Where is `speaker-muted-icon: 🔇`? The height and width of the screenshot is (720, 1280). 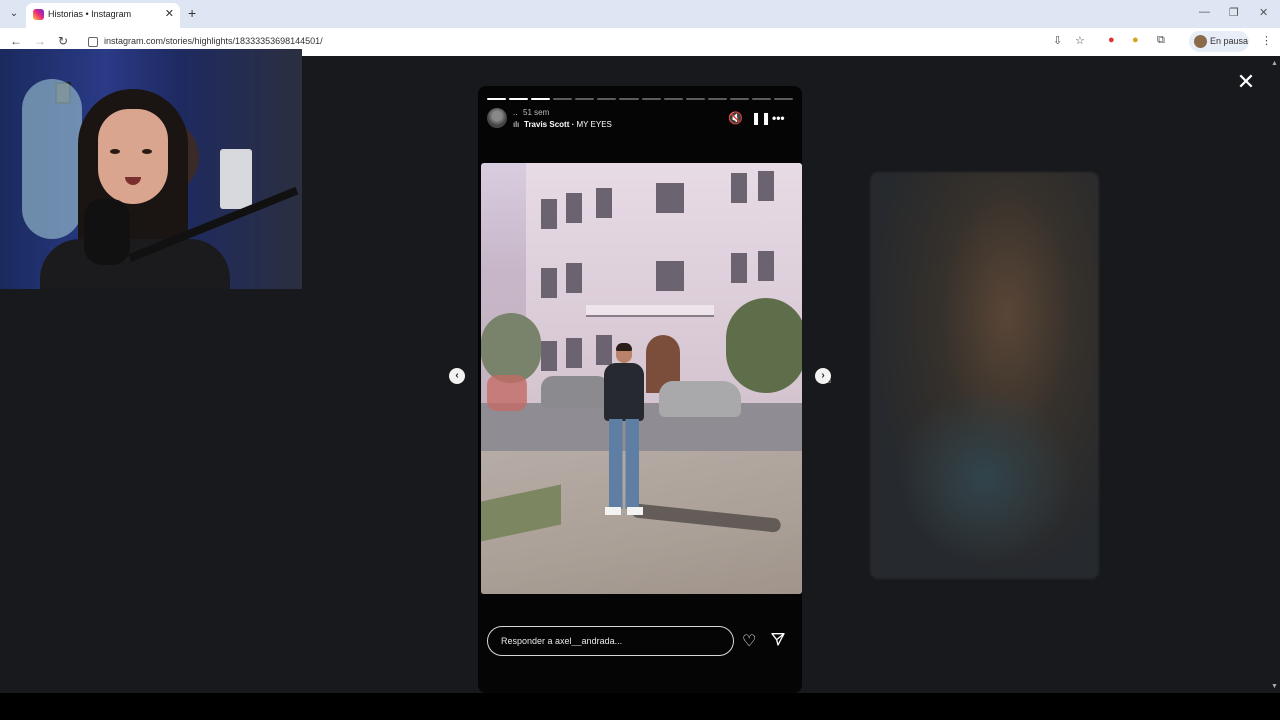
speaker-muted-icon: 🔇 is located at coordinates (735, 118).